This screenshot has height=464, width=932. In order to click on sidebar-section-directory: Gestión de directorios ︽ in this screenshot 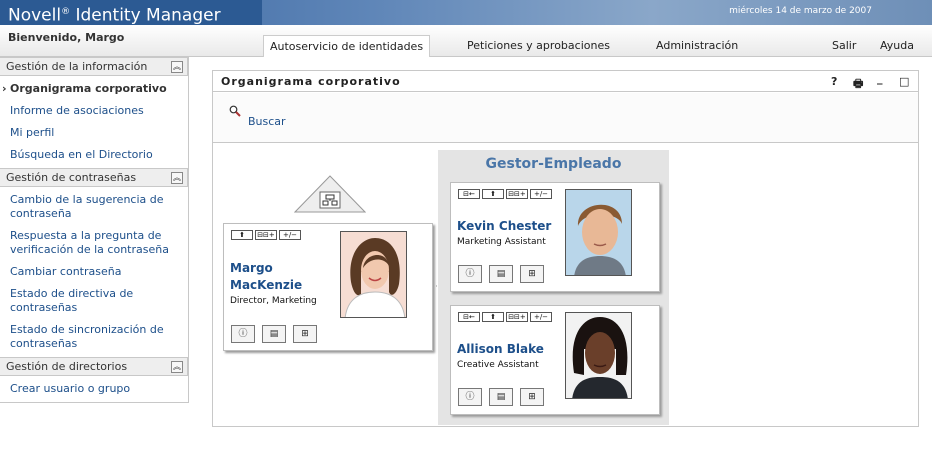, I will do `click(94, 366)`.